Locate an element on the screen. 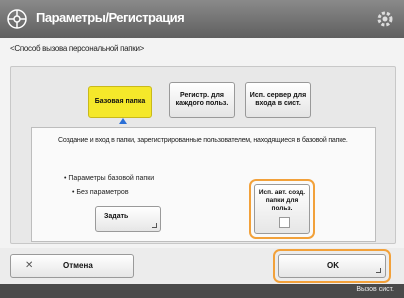 The width and height of the screenshot is (404, 298). set-button-label: Задать is located at coordinates (116, 216).